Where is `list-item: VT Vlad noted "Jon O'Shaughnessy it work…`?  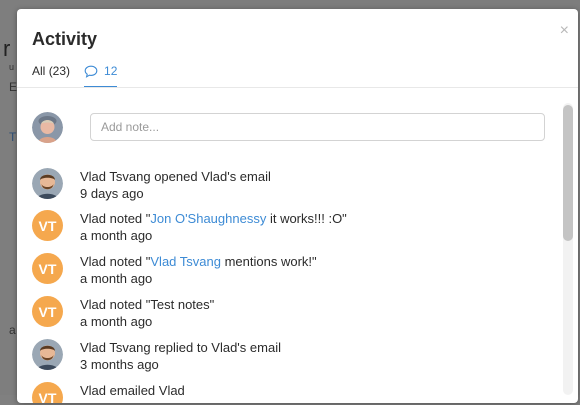
list-item: VT Vlad noted "Jon O'Shaughnessy it work… is located at coordinates (289, 227).